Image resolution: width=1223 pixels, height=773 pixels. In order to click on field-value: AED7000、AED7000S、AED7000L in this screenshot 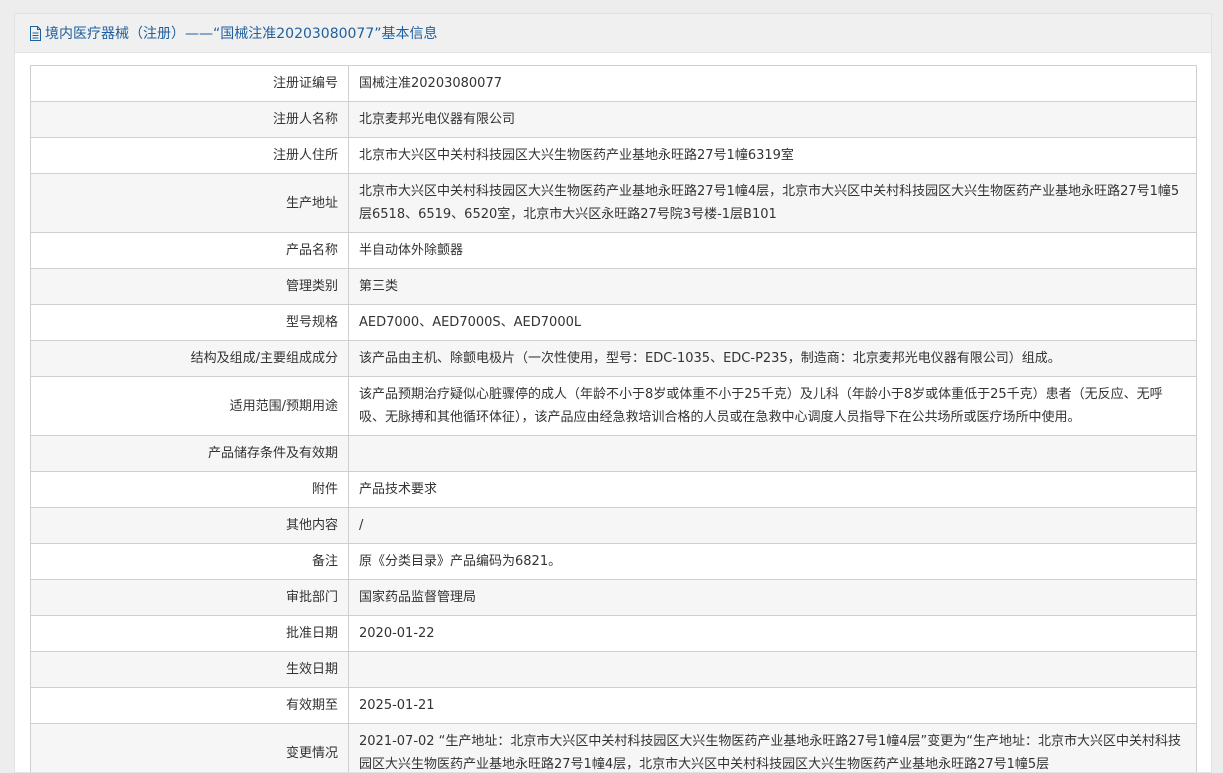, I will do `click(773, 323)`.